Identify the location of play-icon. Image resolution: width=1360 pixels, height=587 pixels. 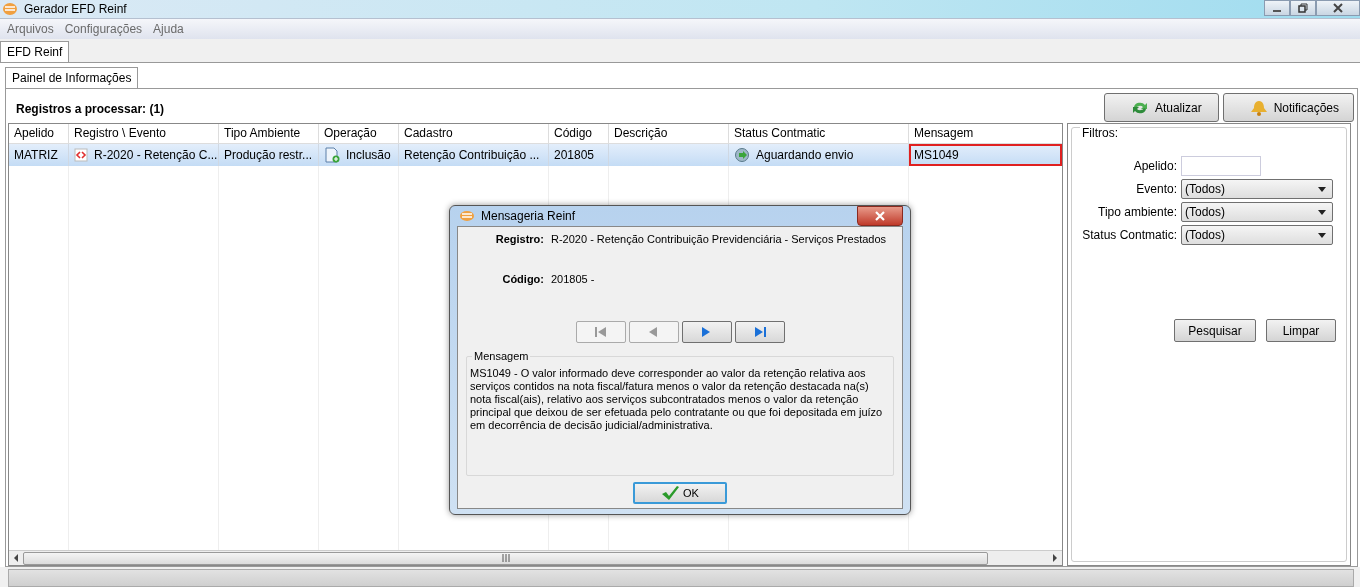
(653, 332).